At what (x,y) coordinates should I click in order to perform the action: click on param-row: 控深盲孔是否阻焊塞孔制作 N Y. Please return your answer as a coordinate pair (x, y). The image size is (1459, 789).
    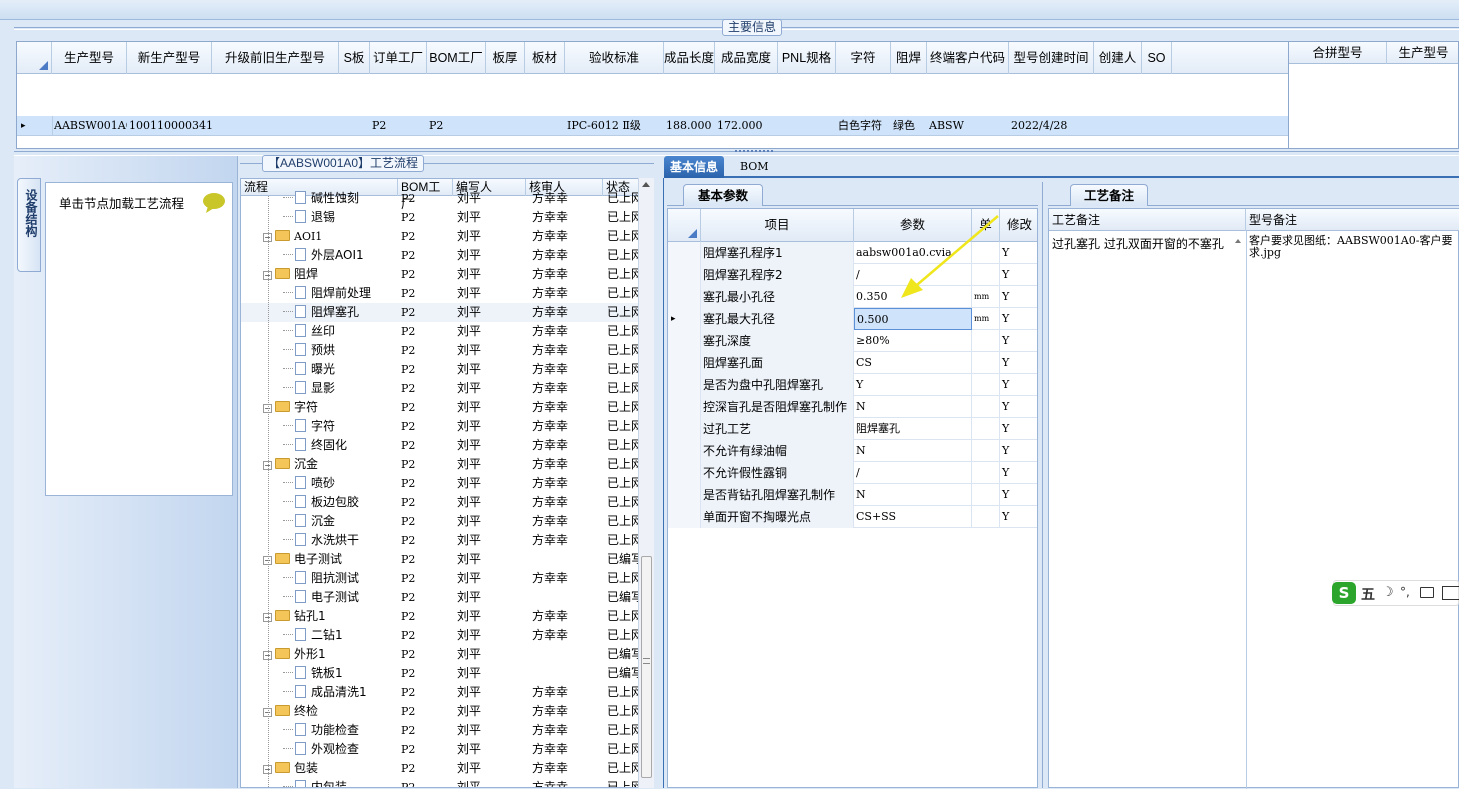
    Looking at the image, I should click on (852, 407).